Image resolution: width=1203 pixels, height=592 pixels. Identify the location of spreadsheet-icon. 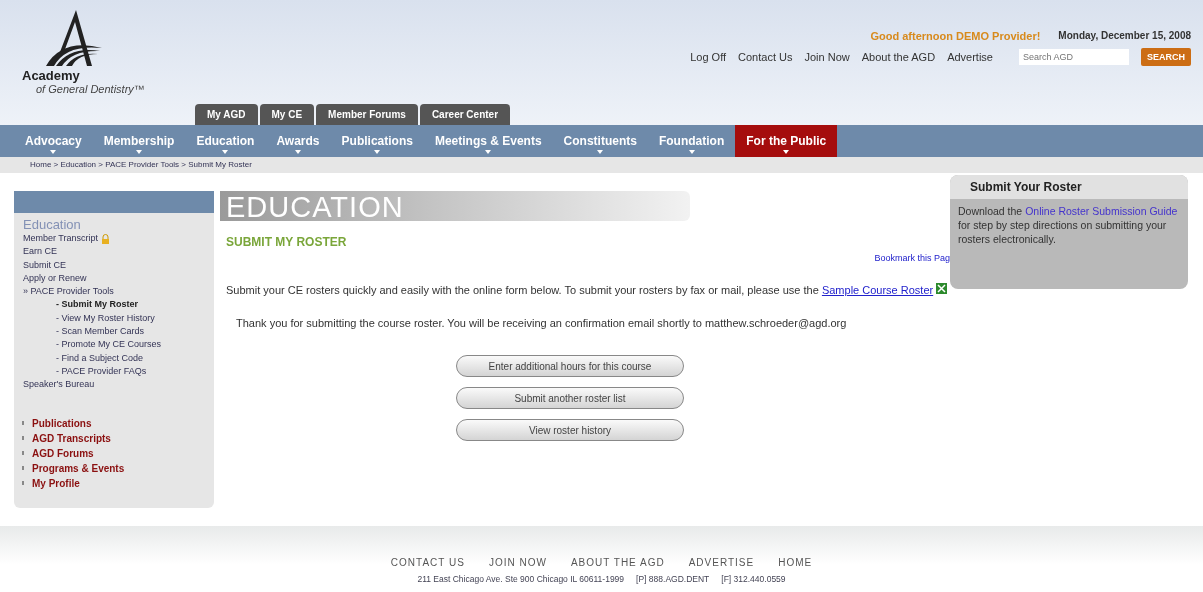
(942, 288).